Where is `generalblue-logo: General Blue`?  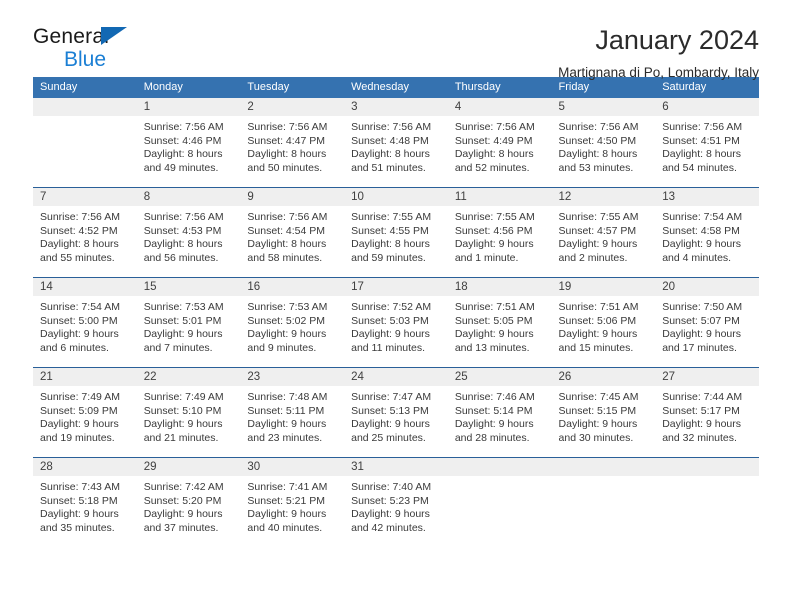 generalblue-logo: General Blue is located at coordinates (80, 48).